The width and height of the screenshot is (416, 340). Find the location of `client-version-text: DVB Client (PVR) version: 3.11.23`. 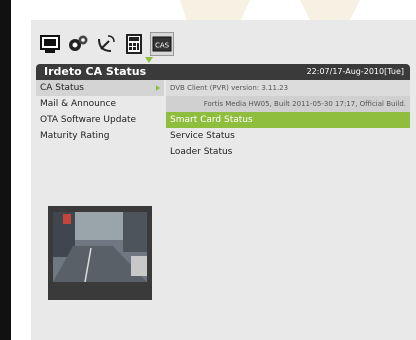

client-version-text: DVB Client (PVR) version: 3.11.23 is located at coordinates (288, 88).